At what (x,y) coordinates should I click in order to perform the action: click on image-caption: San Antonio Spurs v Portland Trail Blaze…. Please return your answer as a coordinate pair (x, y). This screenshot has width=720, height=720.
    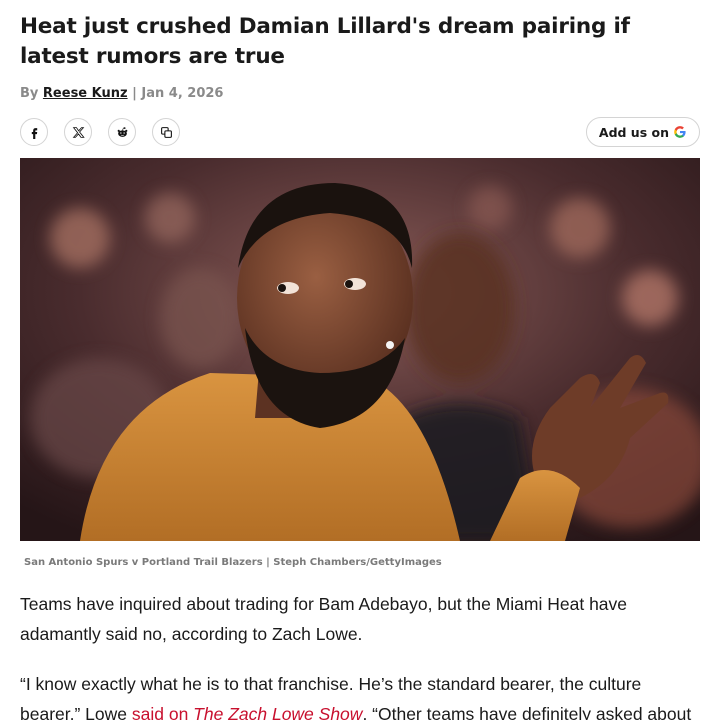
    Looking at the image, I should click on (233, 562).